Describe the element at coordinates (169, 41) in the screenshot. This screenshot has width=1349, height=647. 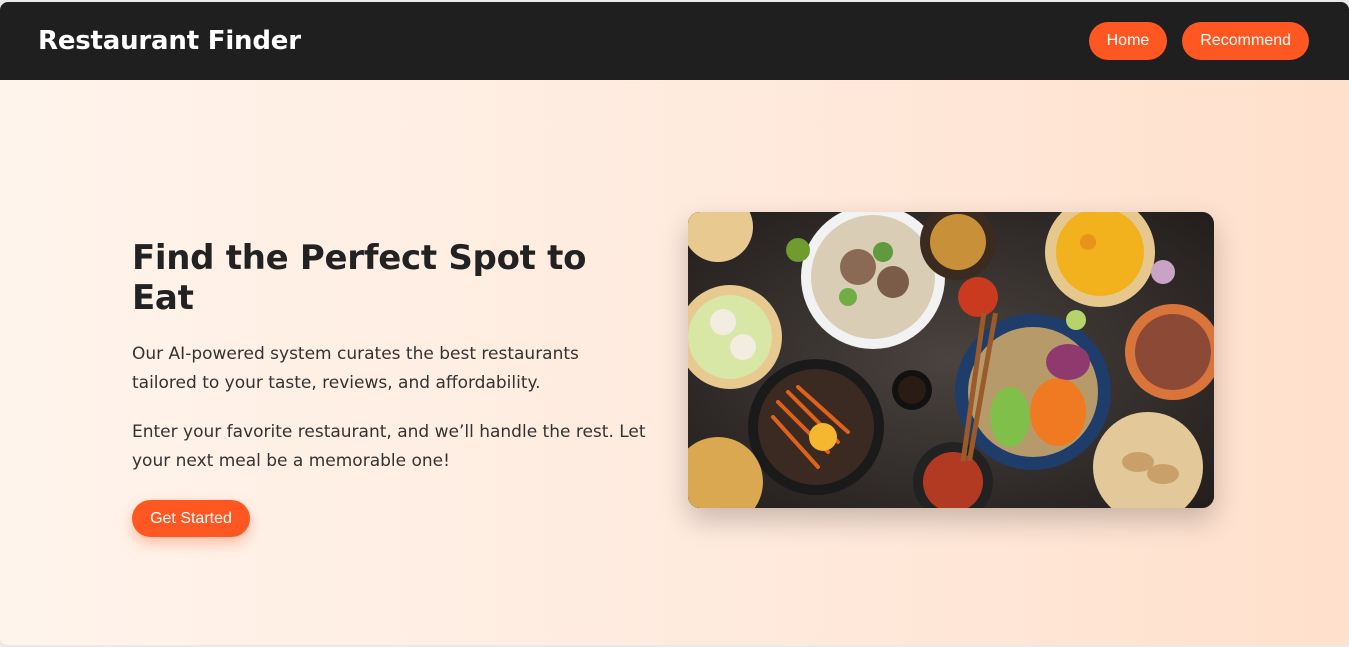
I see `brand-logo: Restaurant Finder` at that location.